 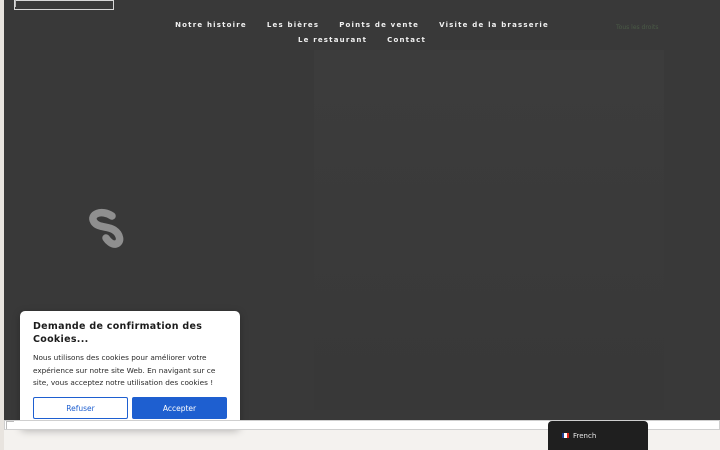 I want to click on nav-link-points-de-vente: Points de vente, so click(x=379, y=25).